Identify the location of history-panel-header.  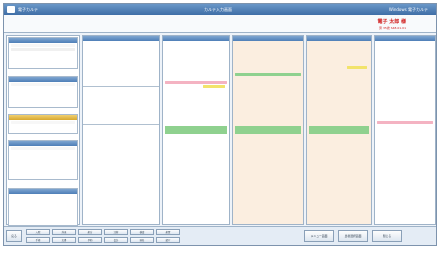
(405, 38).